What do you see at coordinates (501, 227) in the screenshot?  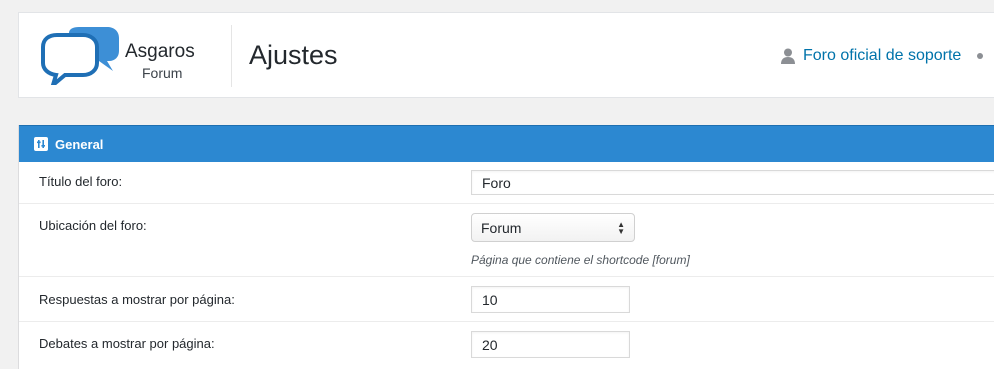 I see `forum-location-value: Forum` at bounding box center [501, 227].